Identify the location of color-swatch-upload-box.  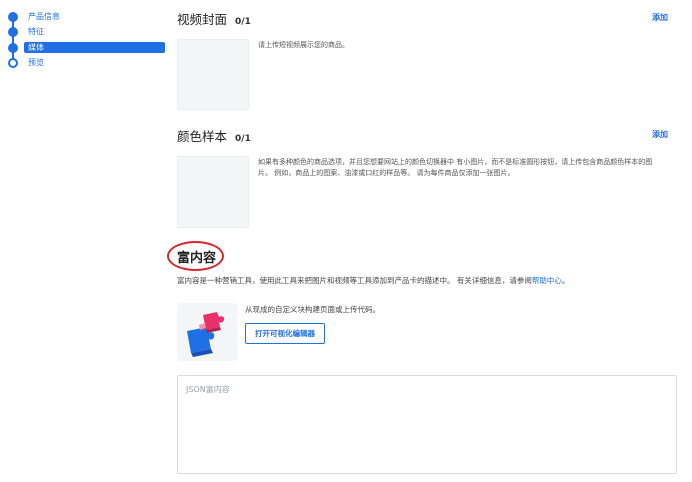
(213, 192).